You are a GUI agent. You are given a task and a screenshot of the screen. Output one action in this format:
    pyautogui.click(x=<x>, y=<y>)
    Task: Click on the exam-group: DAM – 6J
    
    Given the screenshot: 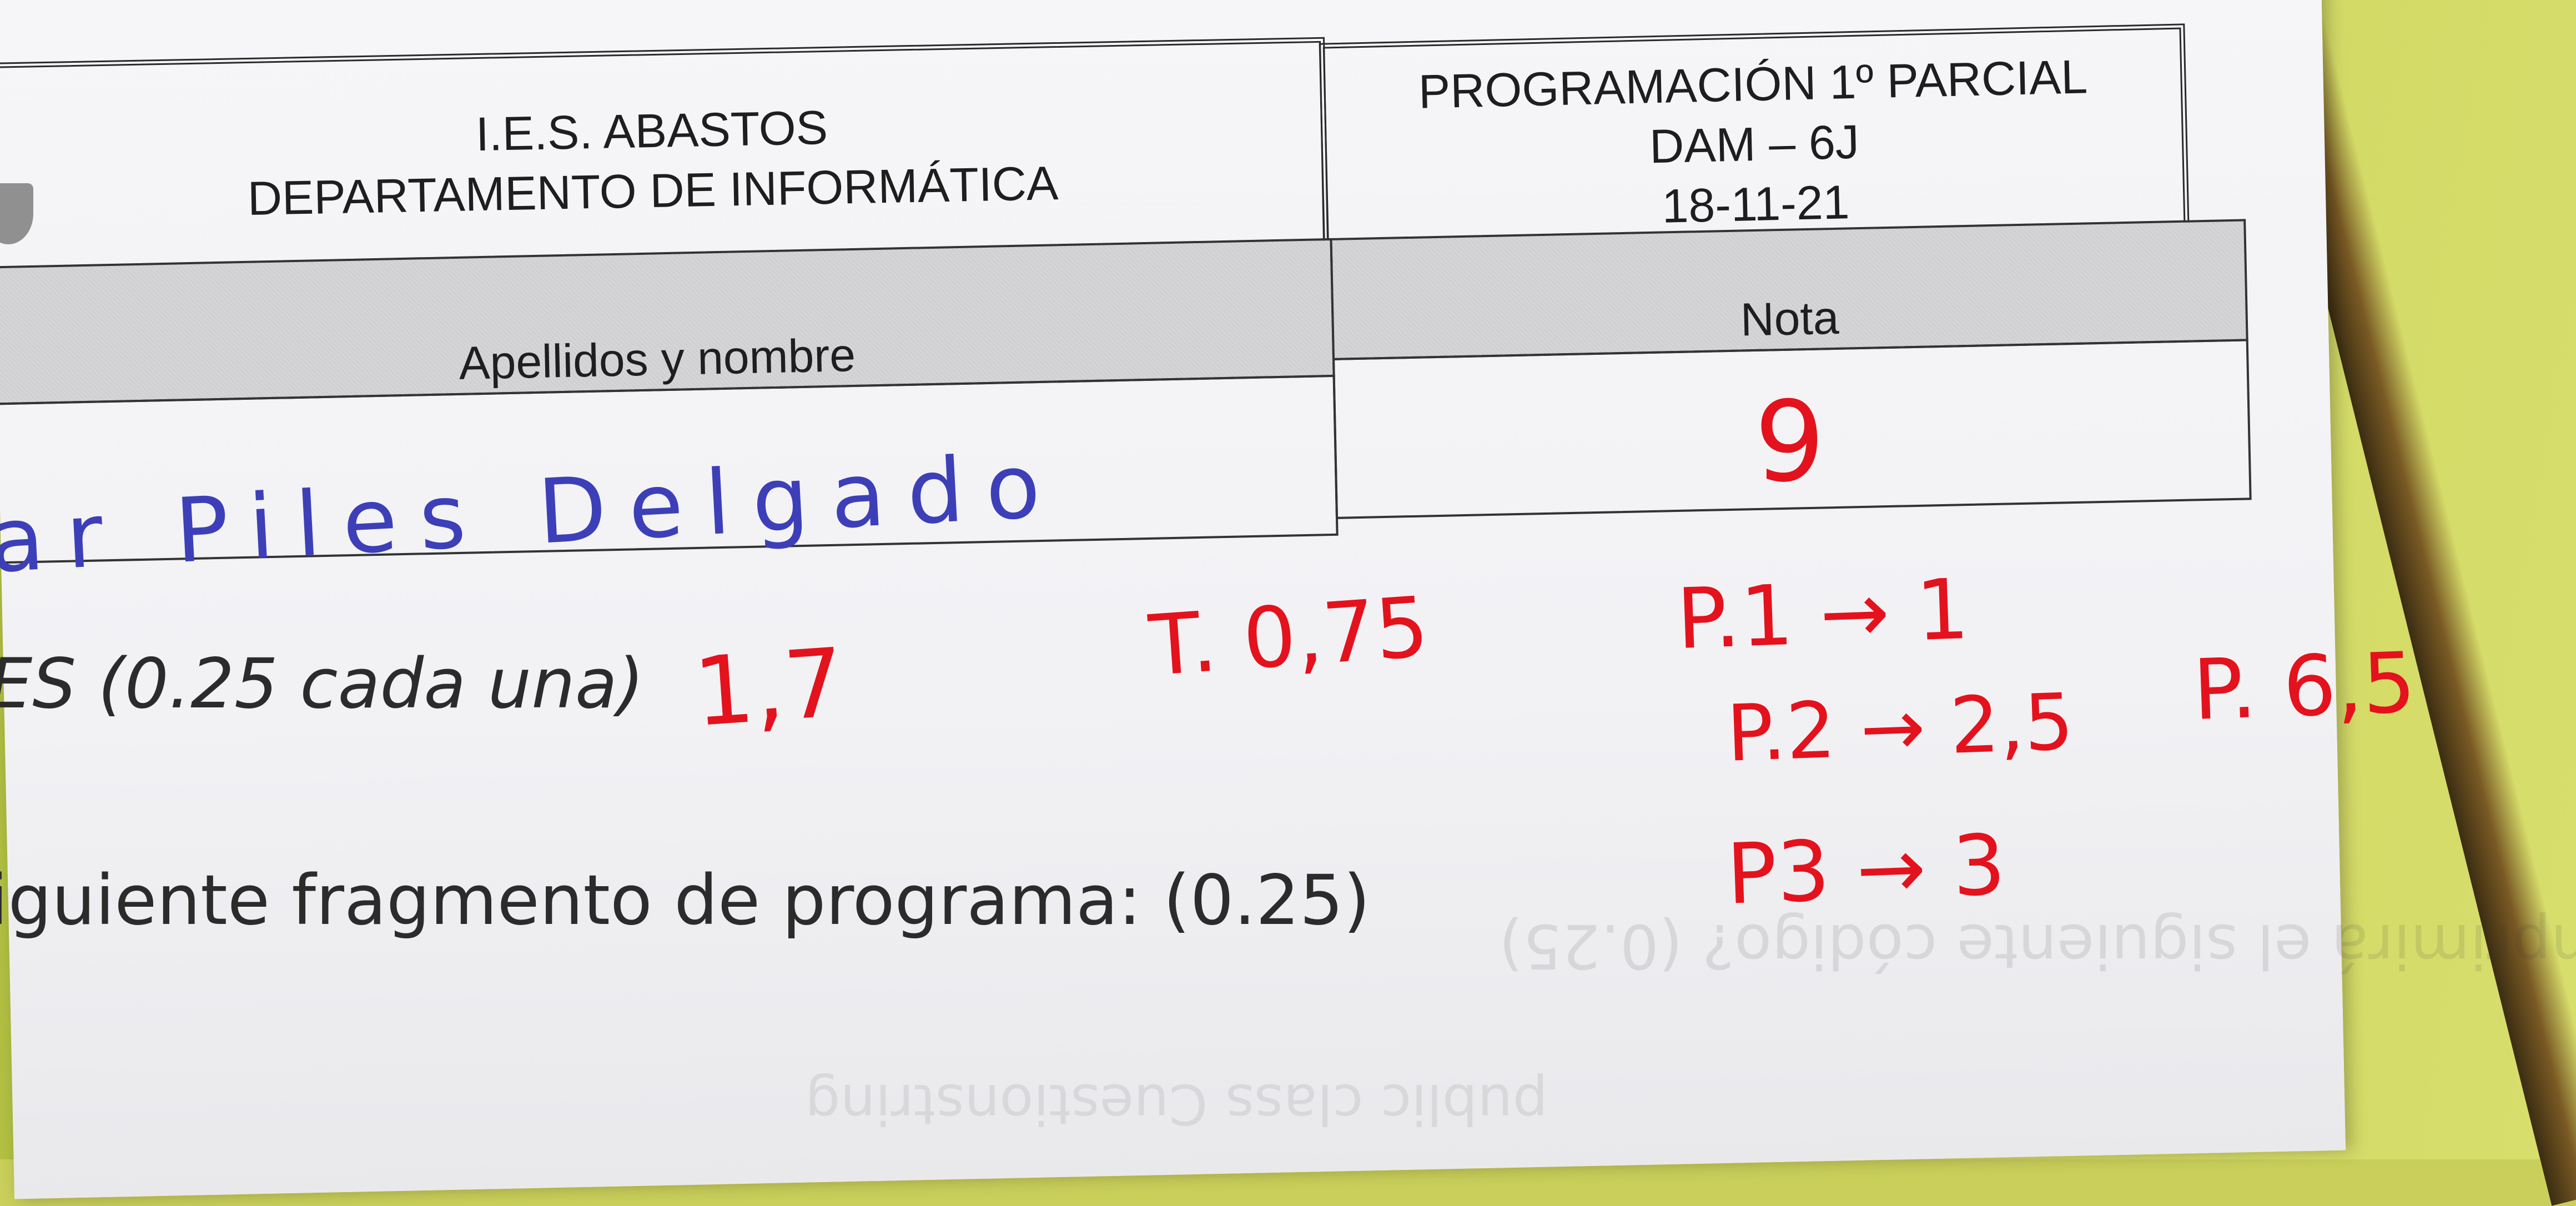 What is the action you would take?
    pyautogui.click(x=1754, y=144)
    